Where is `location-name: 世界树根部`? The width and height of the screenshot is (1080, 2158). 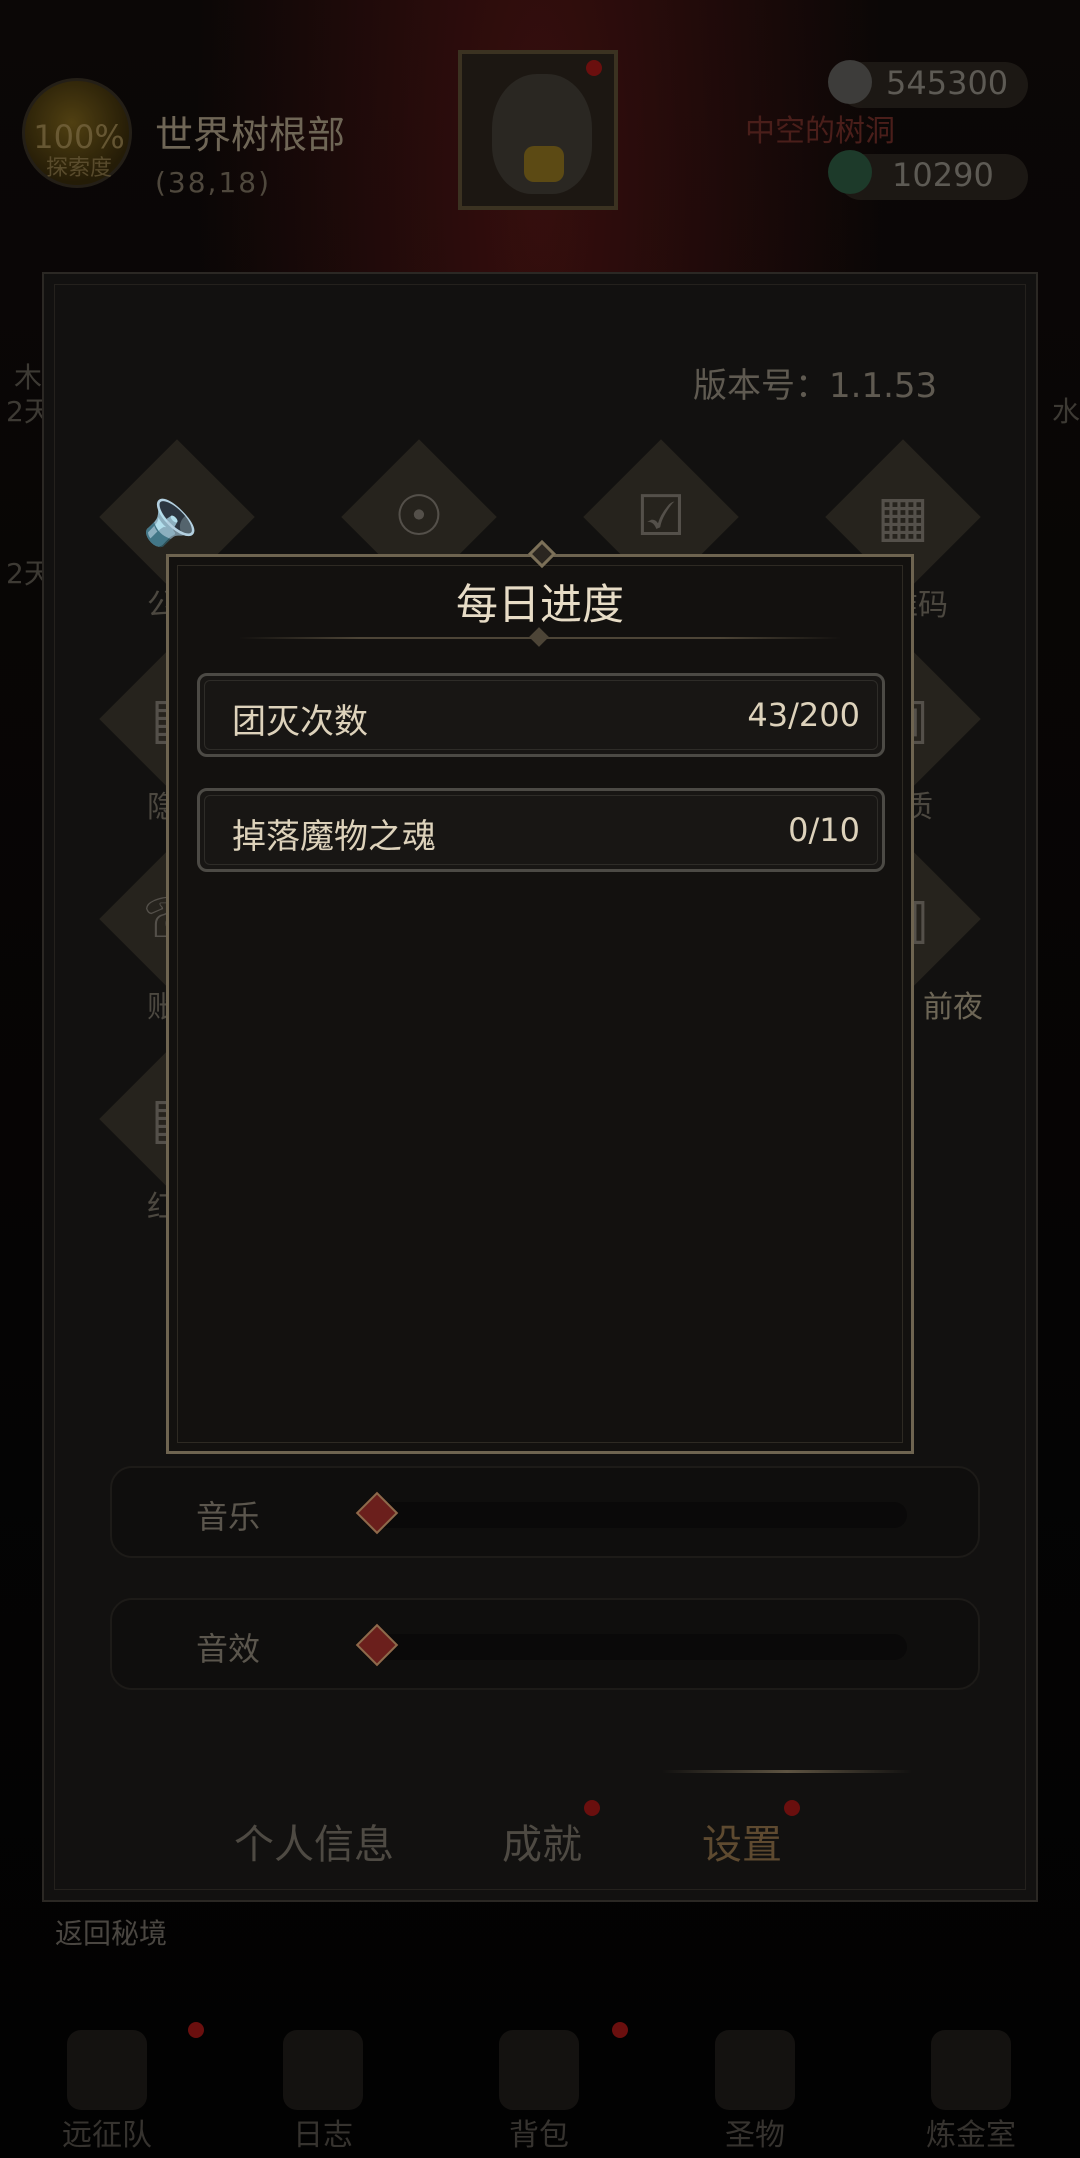
location-name: 世界树根部 is located at coordinates (250, 135).